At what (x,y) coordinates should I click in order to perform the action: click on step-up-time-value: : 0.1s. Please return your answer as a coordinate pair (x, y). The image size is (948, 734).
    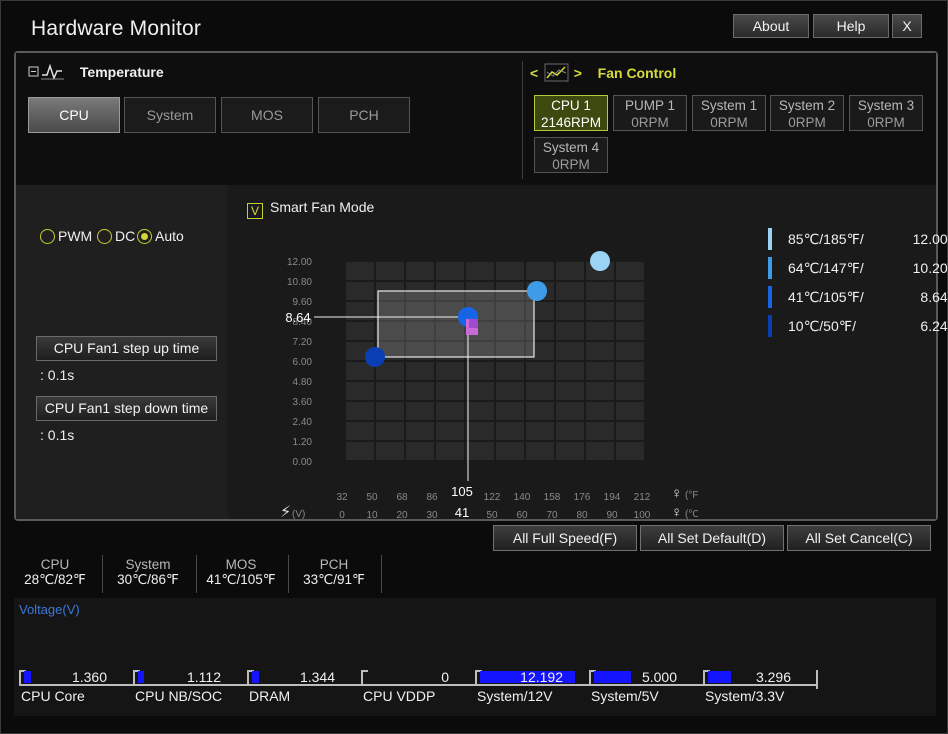
    Looking at the image, I should click on (57, 375).